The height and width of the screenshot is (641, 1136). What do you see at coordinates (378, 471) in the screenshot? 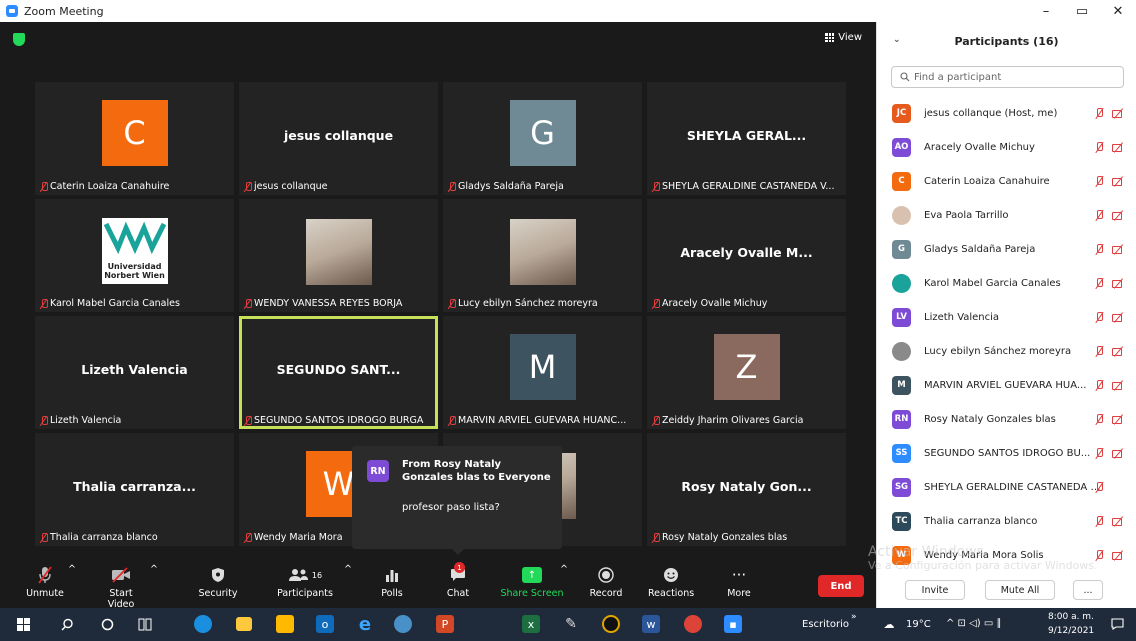
I see `sender-avatar: RN` at bounding box center [378, 471].